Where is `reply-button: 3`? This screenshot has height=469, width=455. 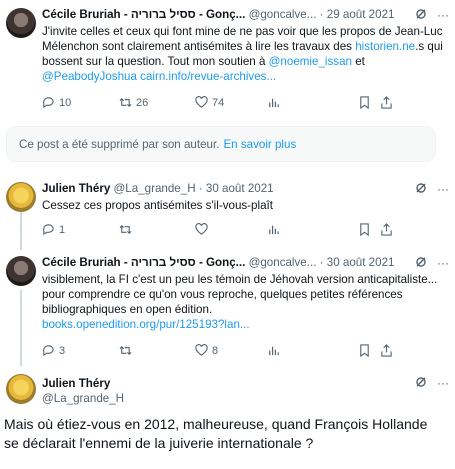
reply-button: 3 is located at coordinates (53, 350).